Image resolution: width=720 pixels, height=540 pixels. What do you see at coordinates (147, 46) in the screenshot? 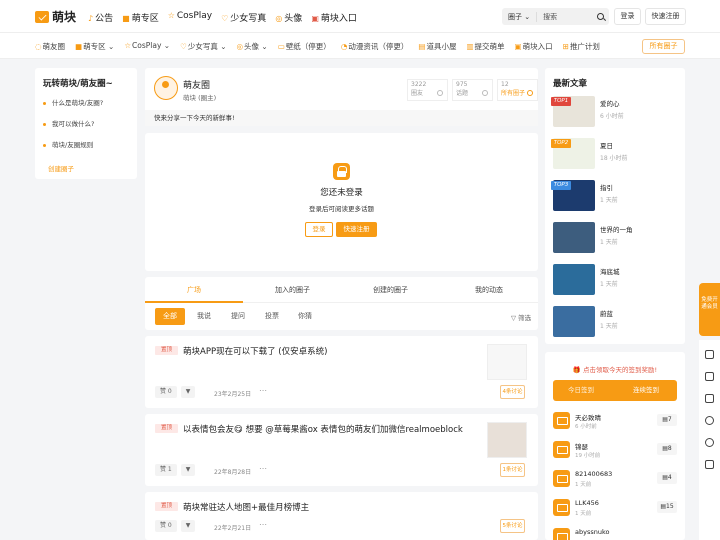
I see `subnav-item-cosplay: ☆CosPlay ⌄` at bounding box center [147, 46].